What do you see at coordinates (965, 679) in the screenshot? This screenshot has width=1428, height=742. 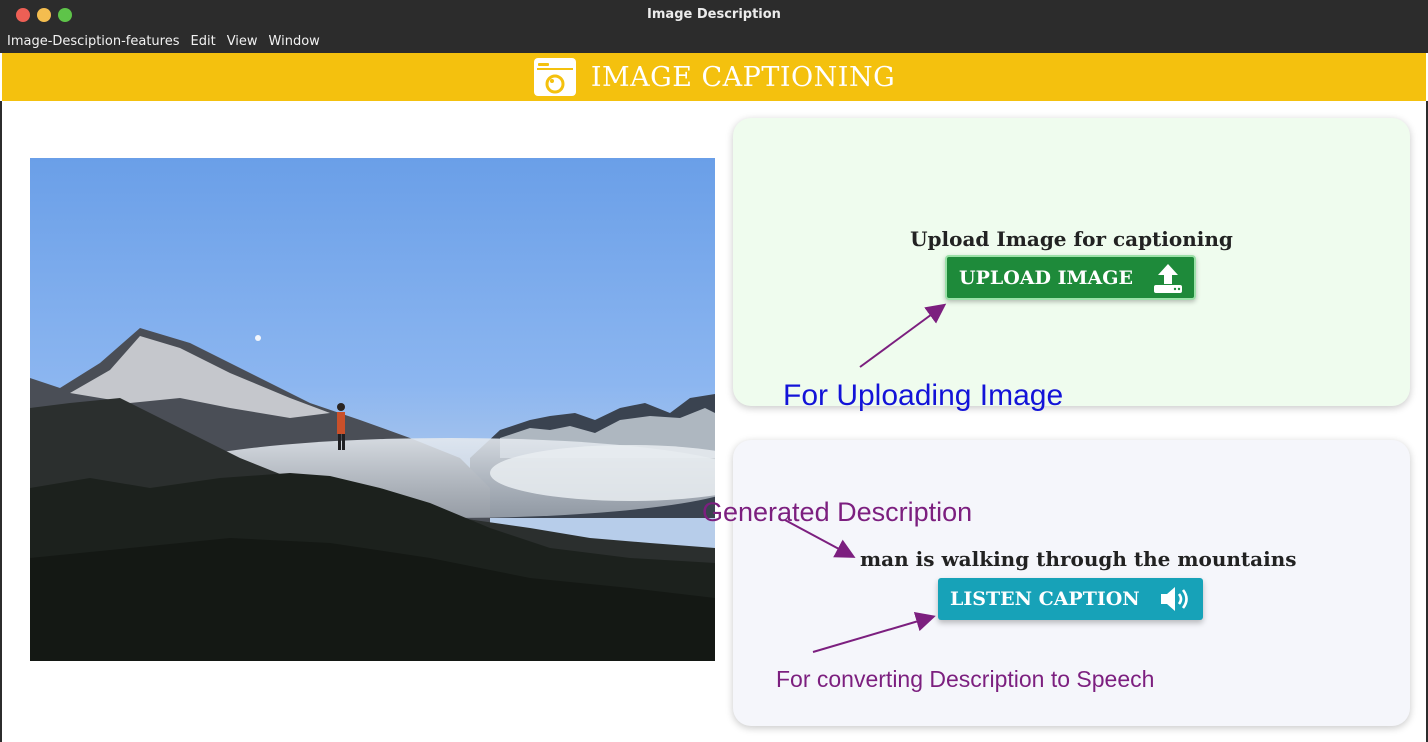 I see `annotation-speech: For converting Description to Speech` at bounding box center [965, 679].